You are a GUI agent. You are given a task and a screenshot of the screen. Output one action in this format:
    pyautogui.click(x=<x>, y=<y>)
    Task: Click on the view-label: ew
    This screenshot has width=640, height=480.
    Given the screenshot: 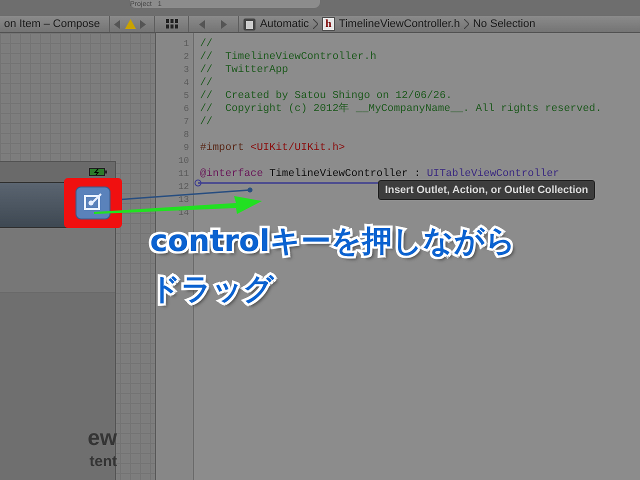 What is the action you would take?
    pyautogui.click(x=102, y=438)
    